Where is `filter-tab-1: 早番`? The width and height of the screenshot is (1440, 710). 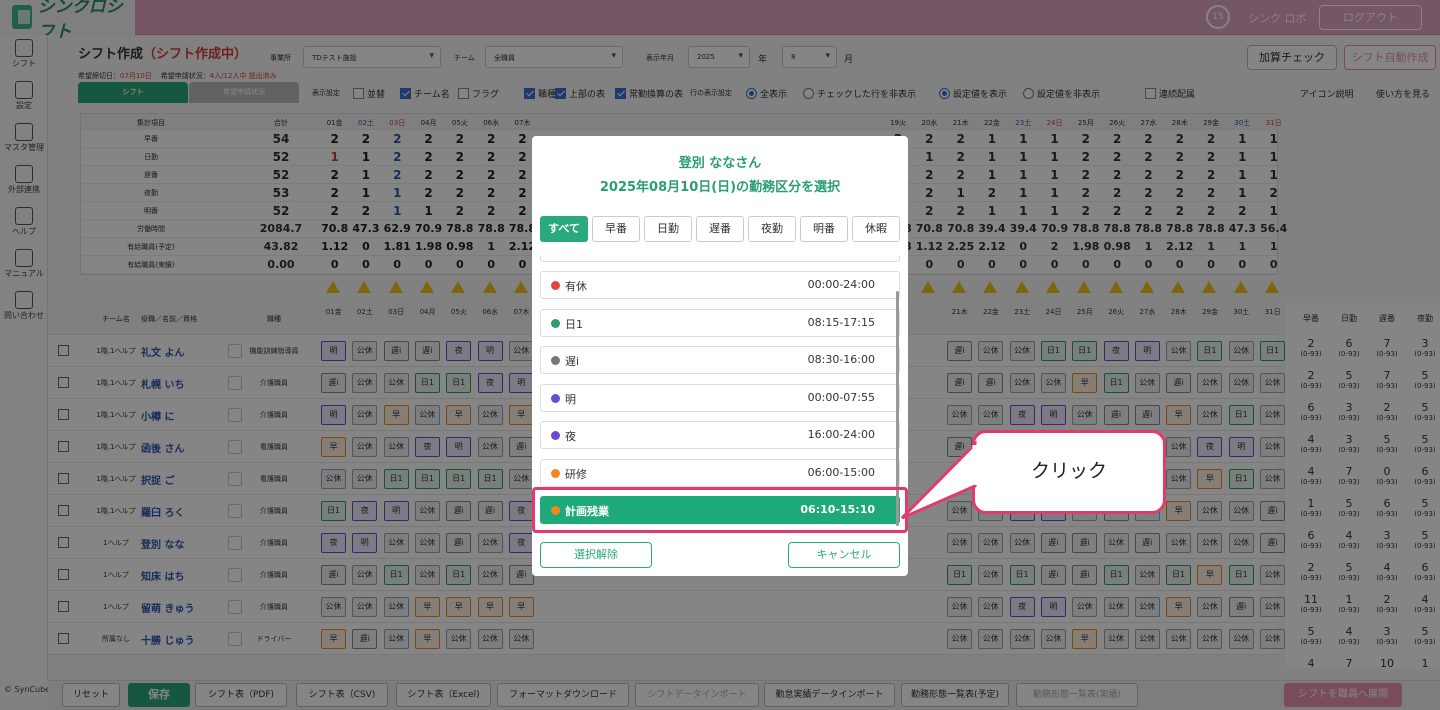 filter-tab-1: 早番 is located at coordinates (616, 229).